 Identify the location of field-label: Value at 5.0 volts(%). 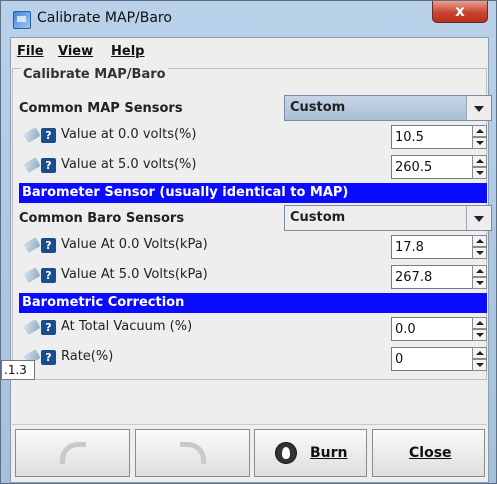
(129, 164).